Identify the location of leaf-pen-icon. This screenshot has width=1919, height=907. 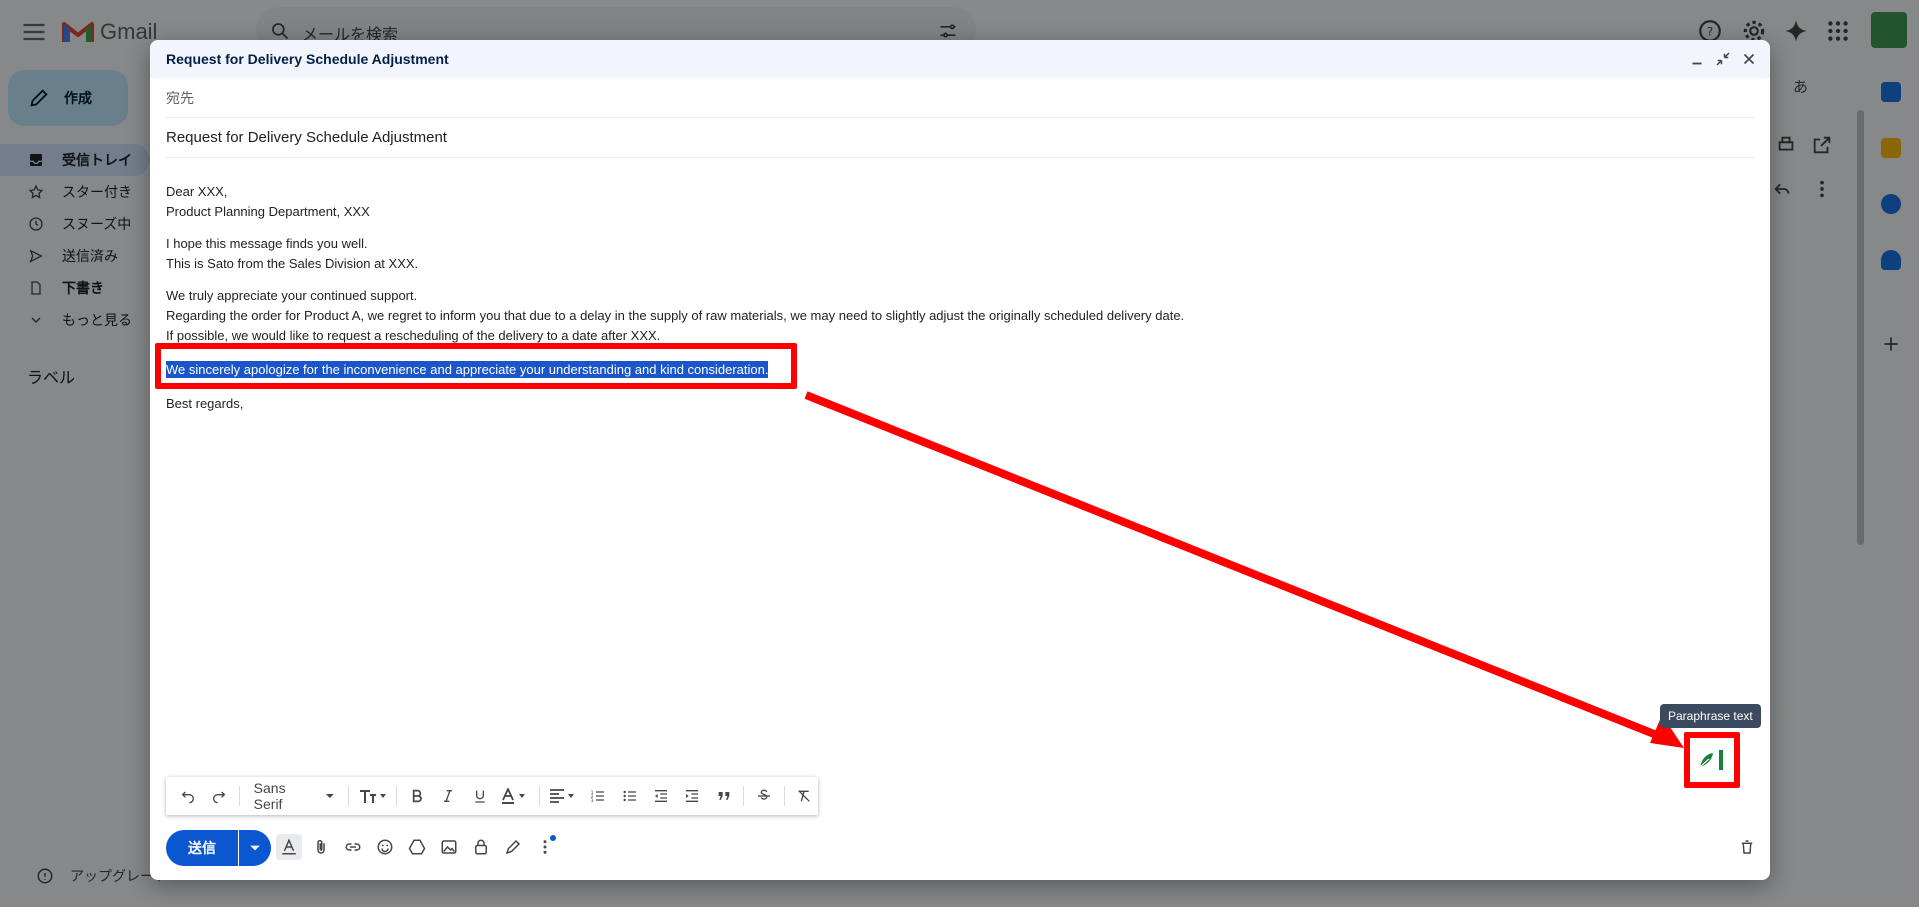
(1712, 760).